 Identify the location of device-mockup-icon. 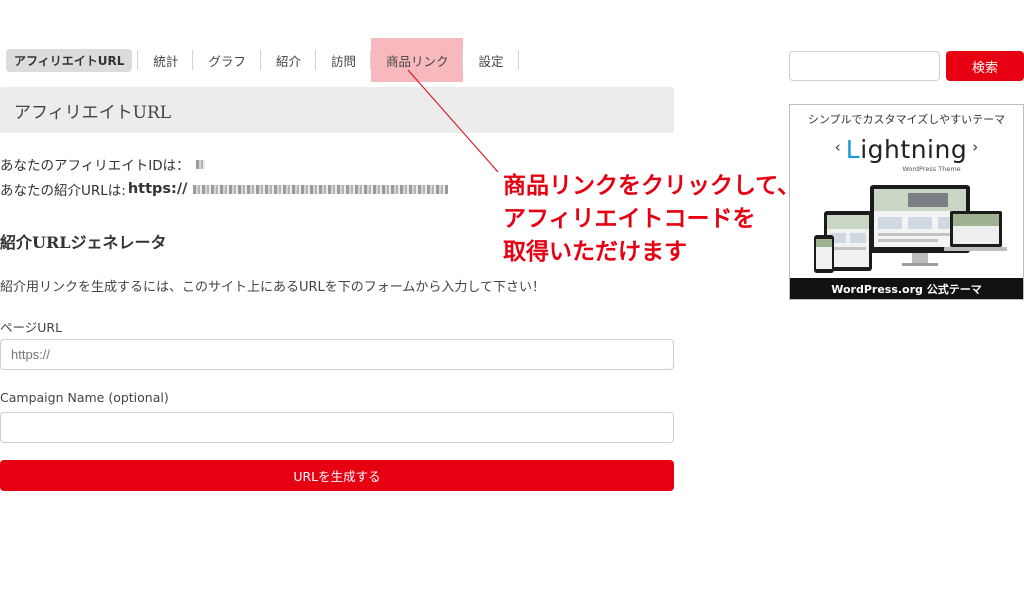
(910, 229).